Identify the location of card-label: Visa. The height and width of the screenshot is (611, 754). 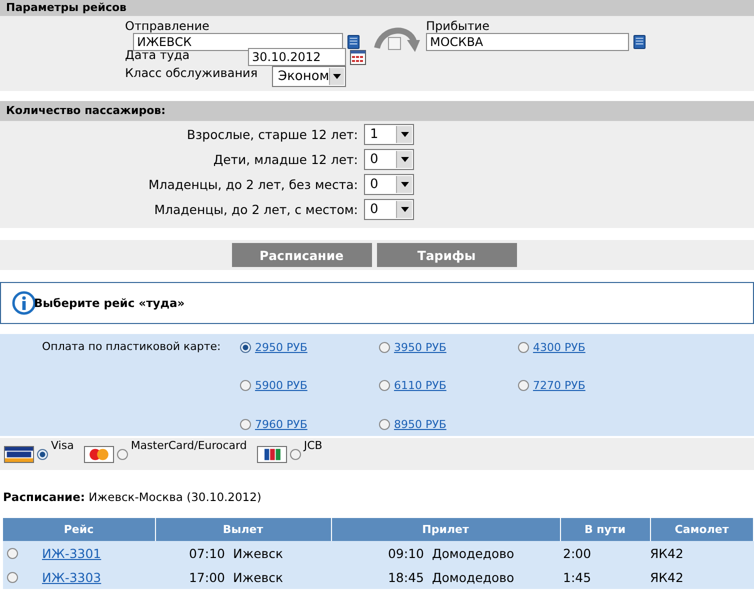
(62, 445).